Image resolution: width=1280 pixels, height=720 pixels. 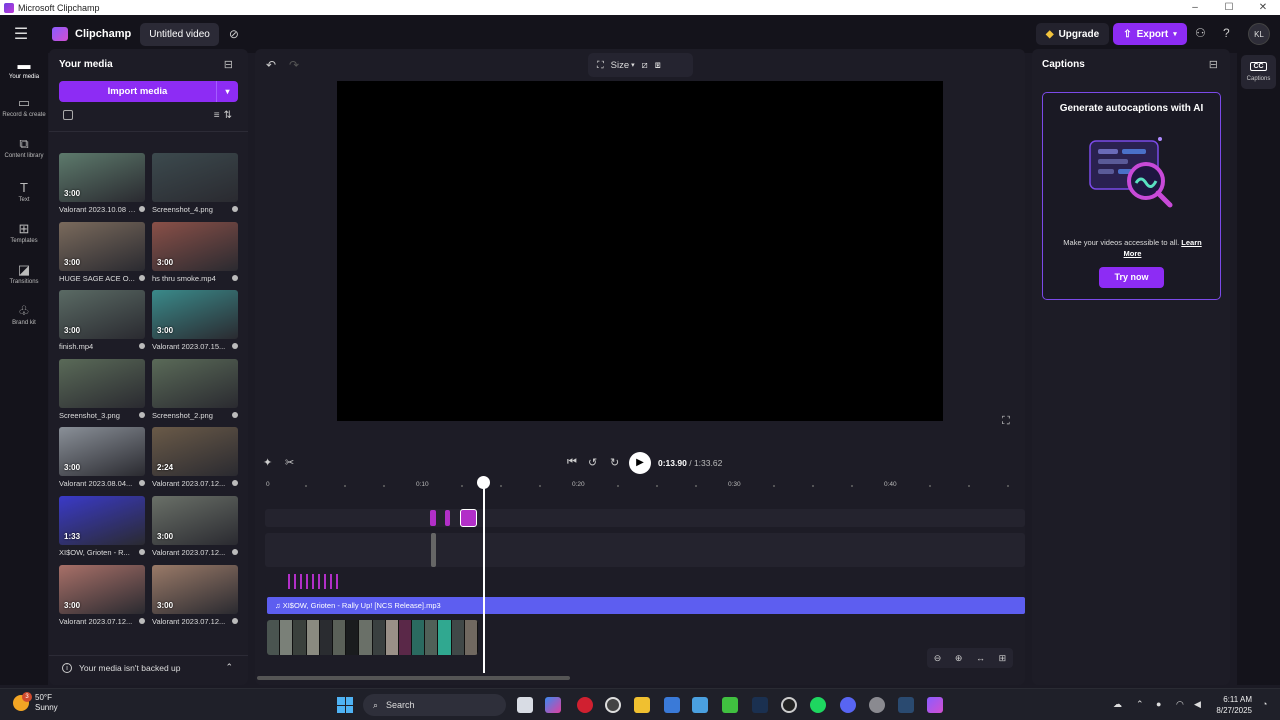 What do you see at coordinates (1197, 704) in the screenshot?
I see `volume-icon: ◀` at bounding box center [1197, 704].